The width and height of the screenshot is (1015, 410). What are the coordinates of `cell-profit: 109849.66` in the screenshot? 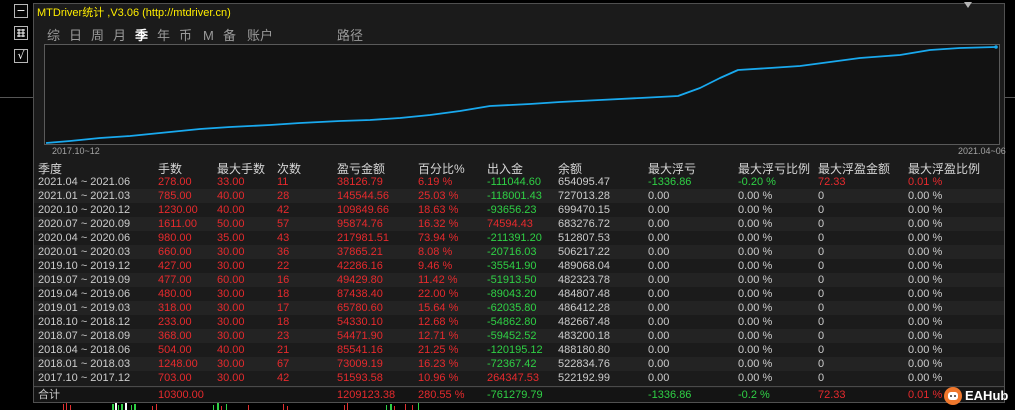 It's located at (363, 210).